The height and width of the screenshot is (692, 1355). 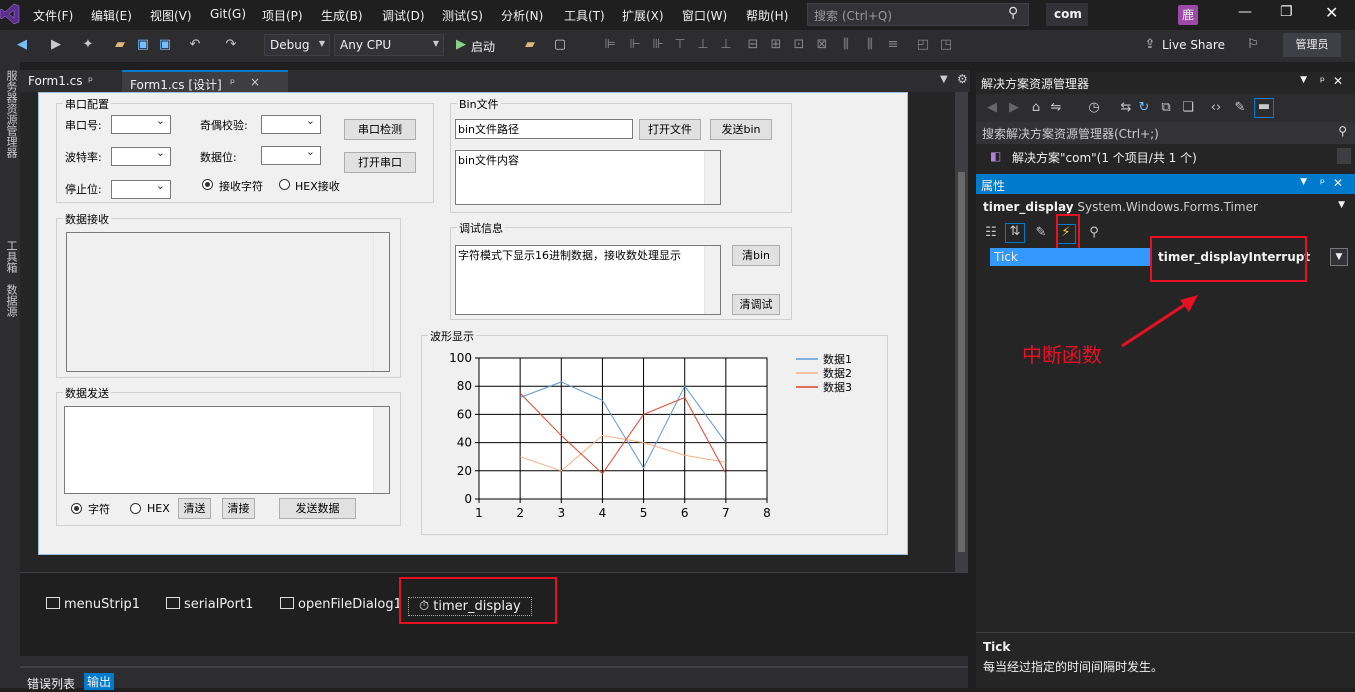 What do you see at coordinates (141, 156) in the screenshot?
I see `baud-combo` at bounding box center [141, 156].